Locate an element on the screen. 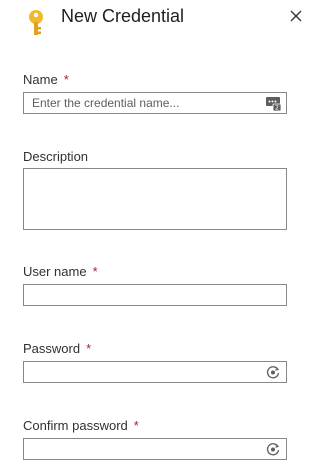  name-input: Enter the credential name... 2 is located at coordinates (155, 103).